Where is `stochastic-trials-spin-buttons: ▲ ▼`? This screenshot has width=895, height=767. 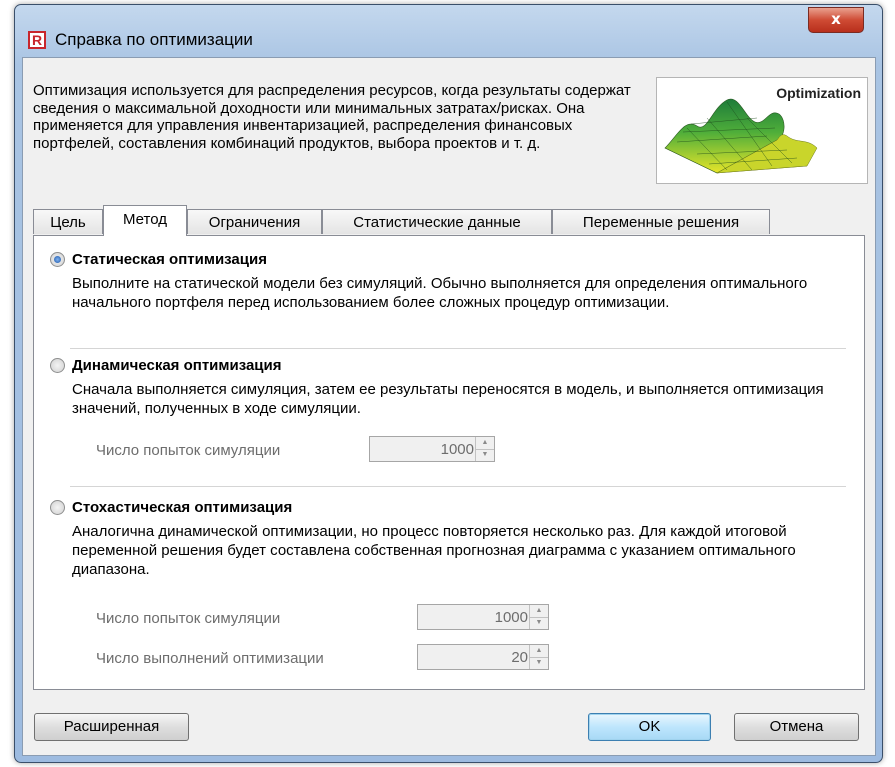
stochastic-trials-spin-buttons: ▲ ▼ is located at coordinates (538, 617).